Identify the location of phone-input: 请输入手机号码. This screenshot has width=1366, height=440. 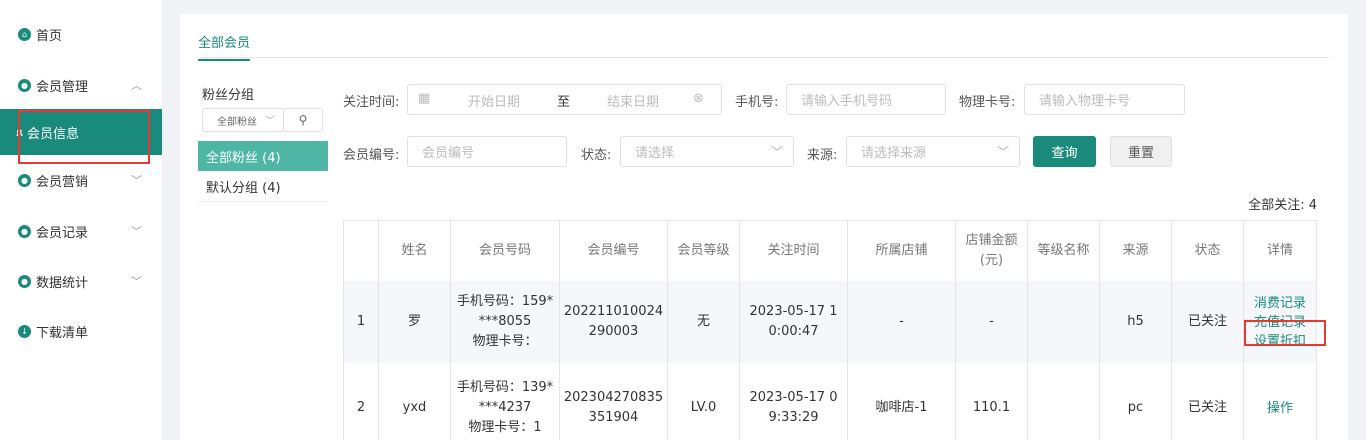
(866, 99).